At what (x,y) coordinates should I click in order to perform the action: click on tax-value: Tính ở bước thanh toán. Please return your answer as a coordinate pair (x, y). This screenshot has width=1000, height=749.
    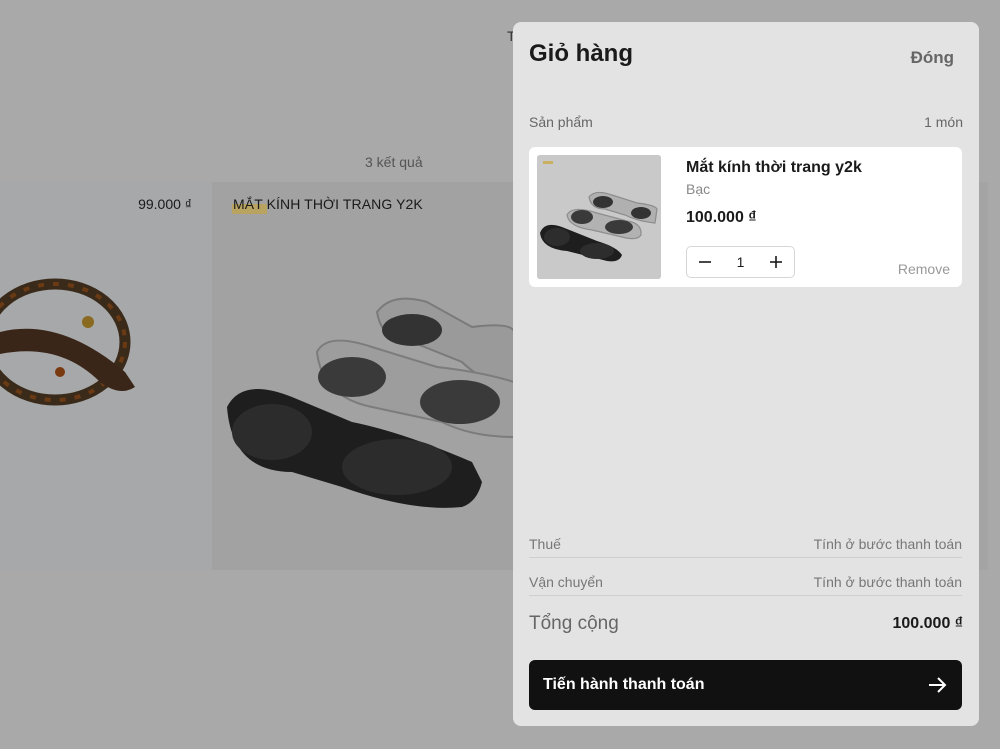
    Looking at the image, I should click on (887, 544).